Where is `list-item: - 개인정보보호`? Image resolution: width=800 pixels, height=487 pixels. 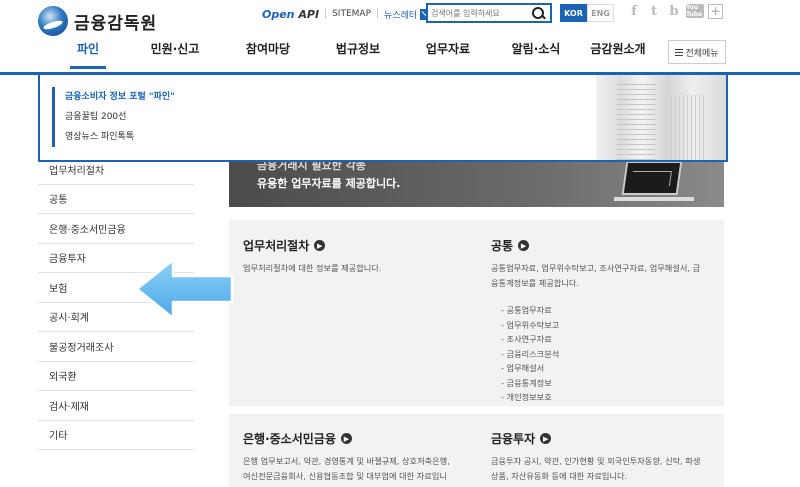 list-item: - 개인정보보호 is located at coordinates (601, 397).